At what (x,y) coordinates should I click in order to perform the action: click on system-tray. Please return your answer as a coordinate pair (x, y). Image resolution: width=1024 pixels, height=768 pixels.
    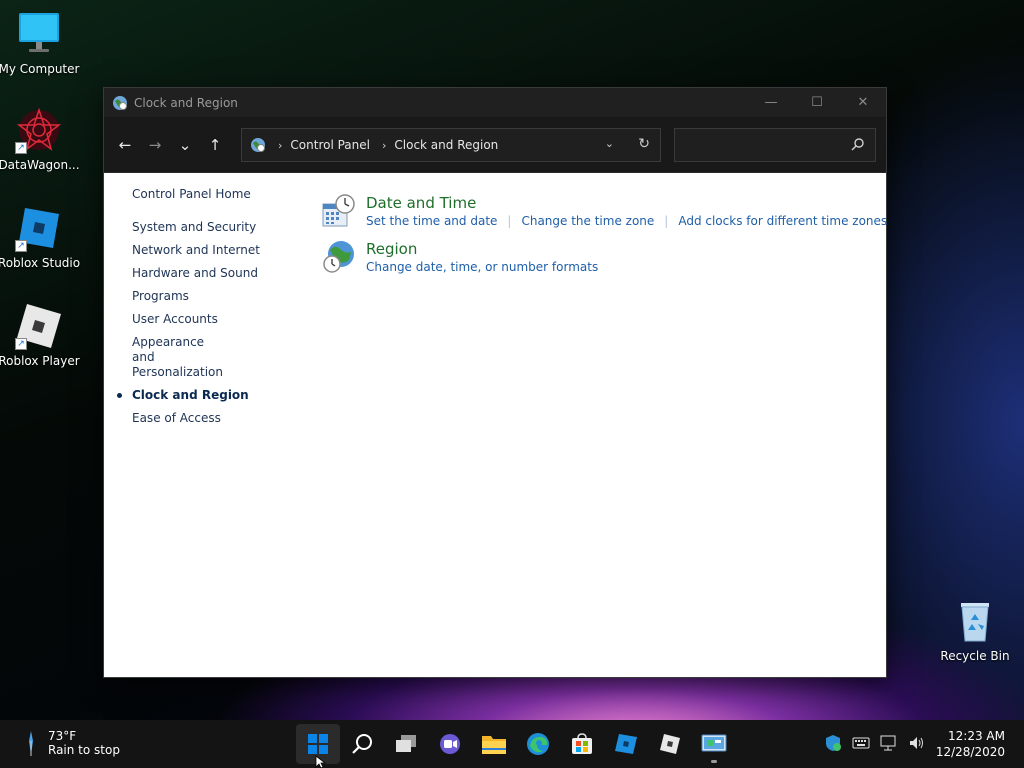
    Looking at the image, I should click on (875, 743).